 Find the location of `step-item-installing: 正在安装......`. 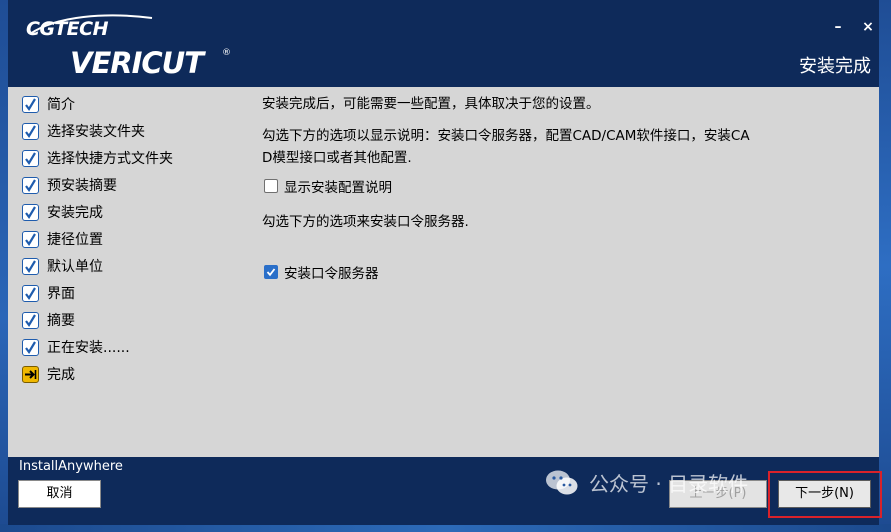

step-item-installing: 正在安装...... is located at coordinates (76, 347).